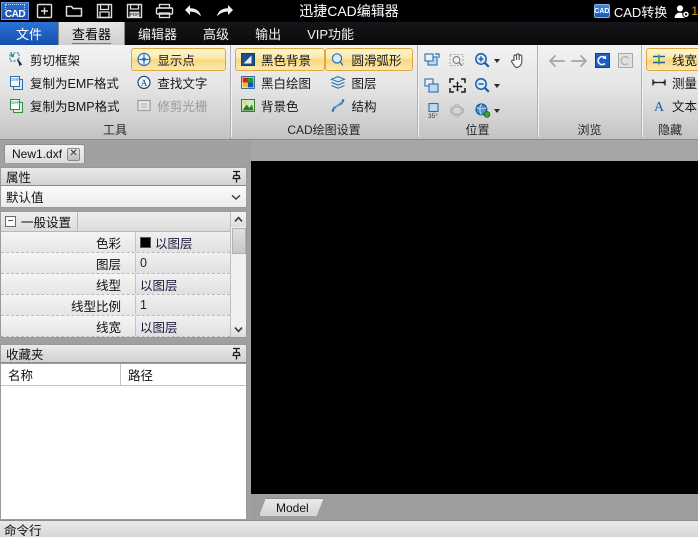  Describe the element at coordinates (238, 274) in the screenshot. I see `properties-scrollbar` at that location.